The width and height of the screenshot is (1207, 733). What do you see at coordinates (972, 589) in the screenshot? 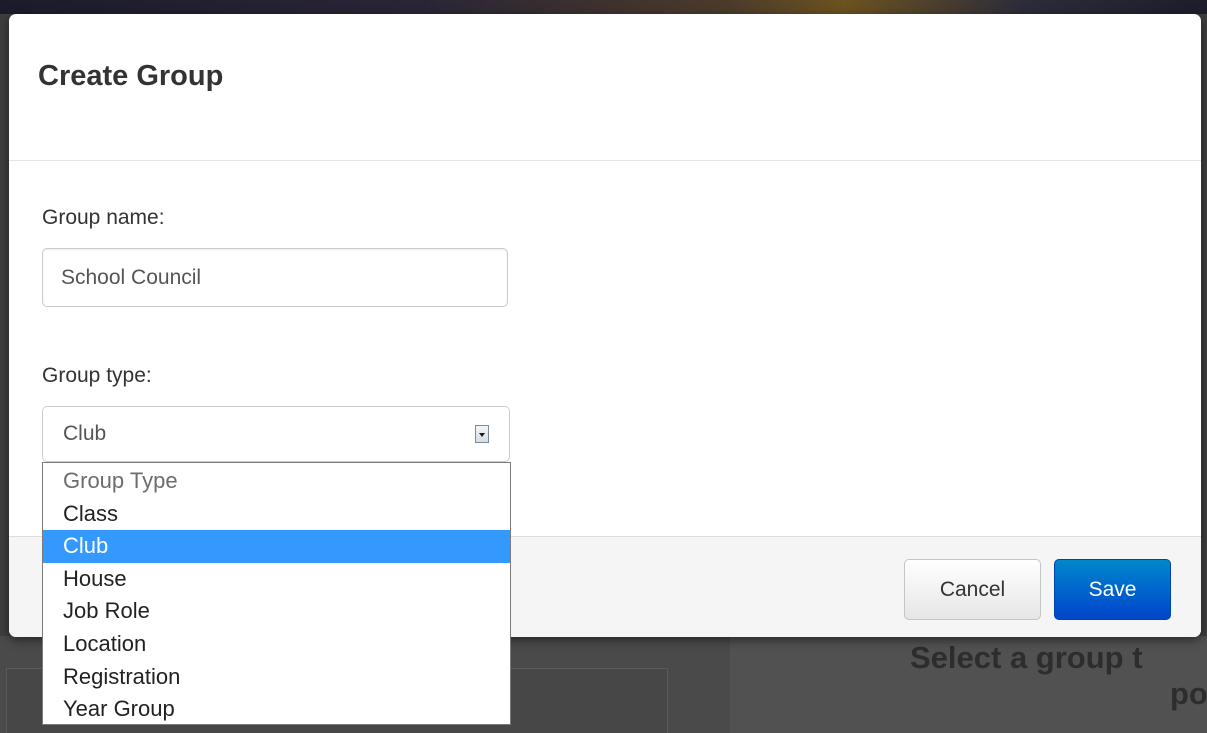
I see `cancel-button: Cancel` at bounding box center [972, 589].